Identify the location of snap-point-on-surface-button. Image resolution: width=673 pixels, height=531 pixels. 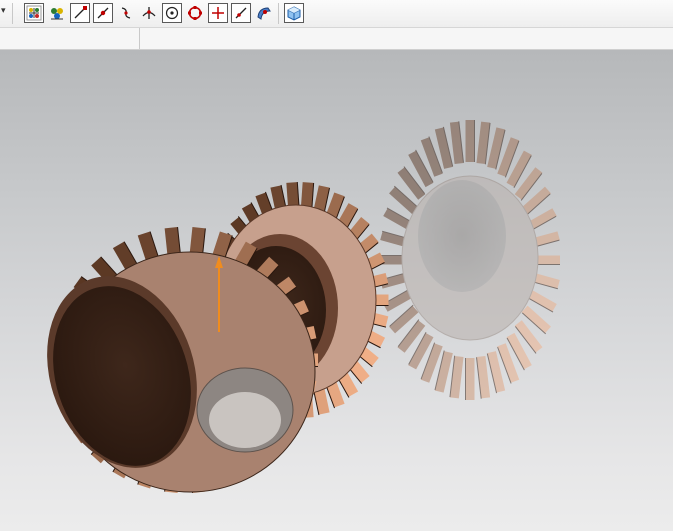
(264, 13).